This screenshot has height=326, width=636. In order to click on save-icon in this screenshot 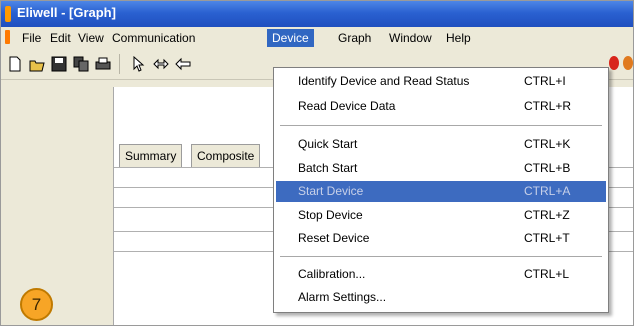, I will do `click(59, 64)`.